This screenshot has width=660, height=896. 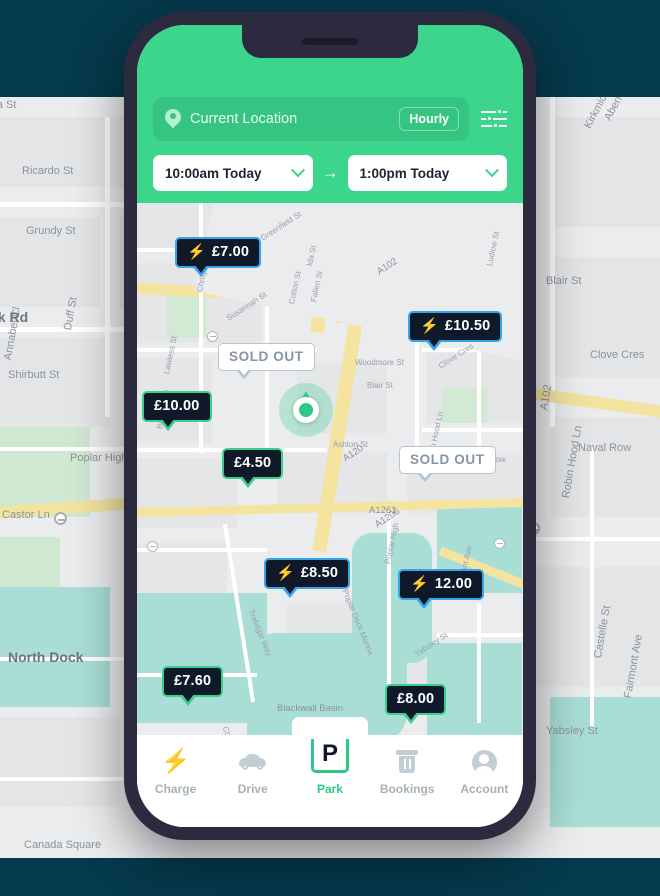 I want to click on price-marker: ⚡ 12.00, so click(x=441, y=589).